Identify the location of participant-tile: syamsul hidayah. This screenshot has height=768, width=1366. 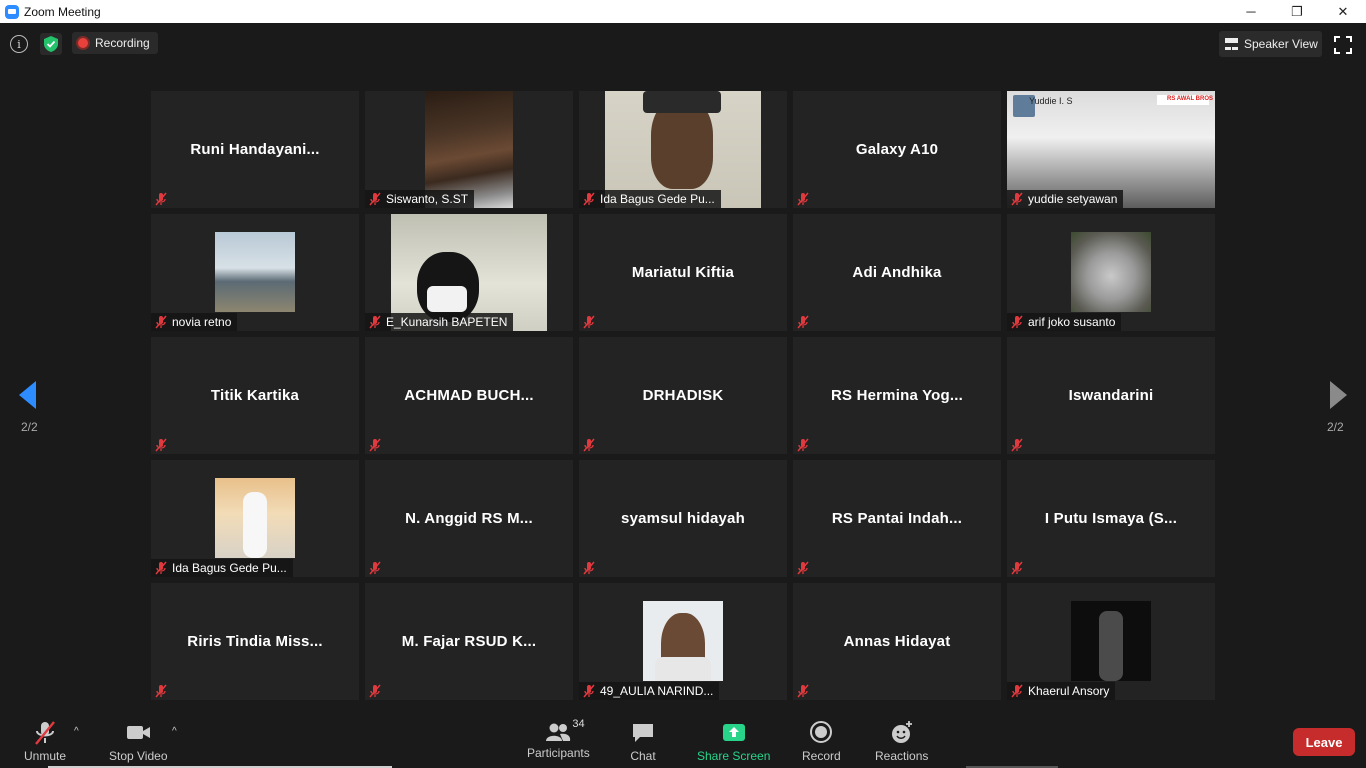
(683, 518).